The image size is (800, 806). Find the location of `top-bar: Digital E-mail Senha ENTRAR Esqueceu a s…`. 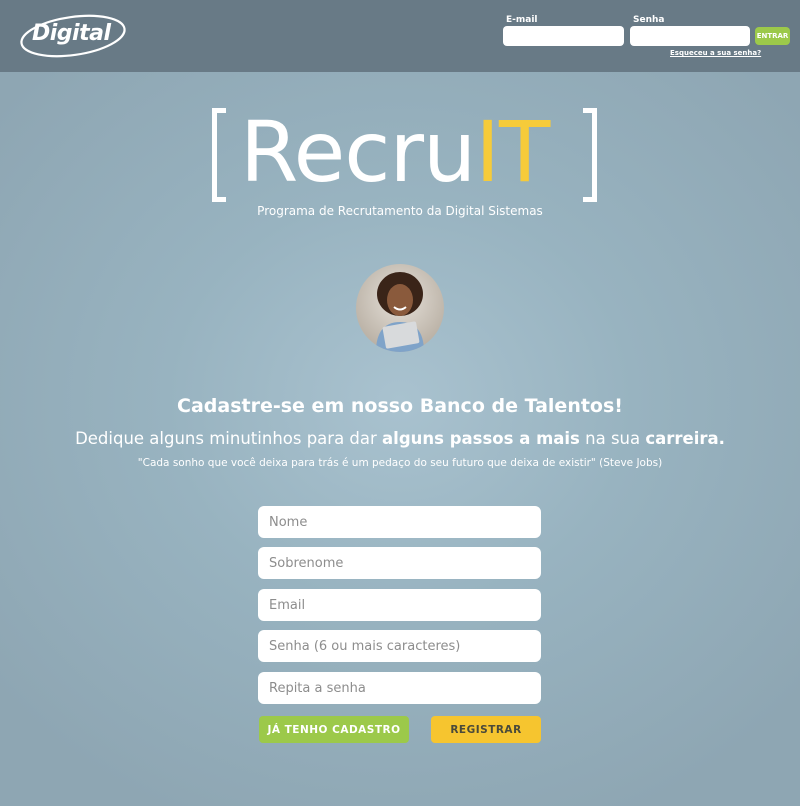

top-bar: Digital E-mail Senha ENTRAR Esqueceu a s… is located at coordinates (400, 36).